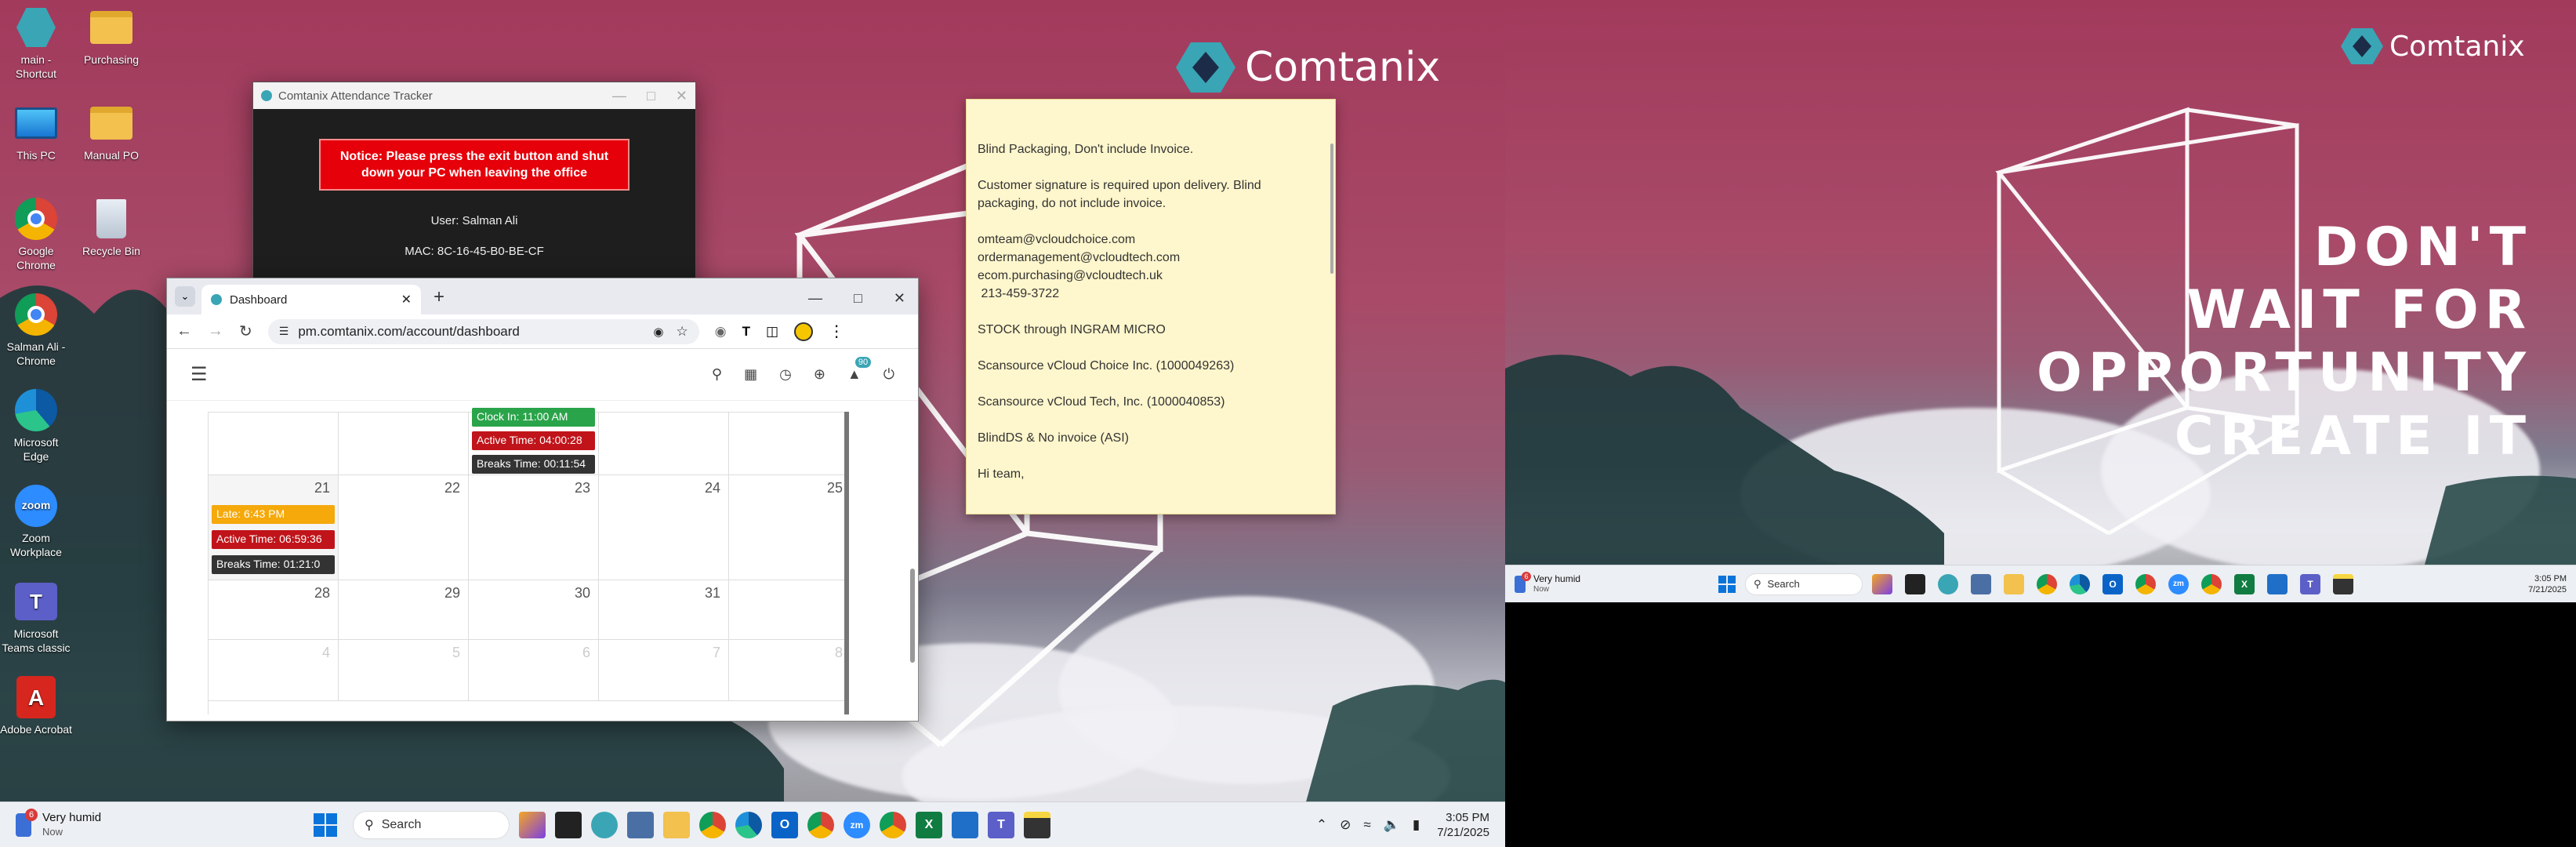 This screenshot has height=847, width=2576. What do you see at coordinates (483, 331) in the screenshot?
I see `address-bar: ☰ pm.comtanix.com/account/dashboard ◉ ☆` at bounding box center [483, 331].